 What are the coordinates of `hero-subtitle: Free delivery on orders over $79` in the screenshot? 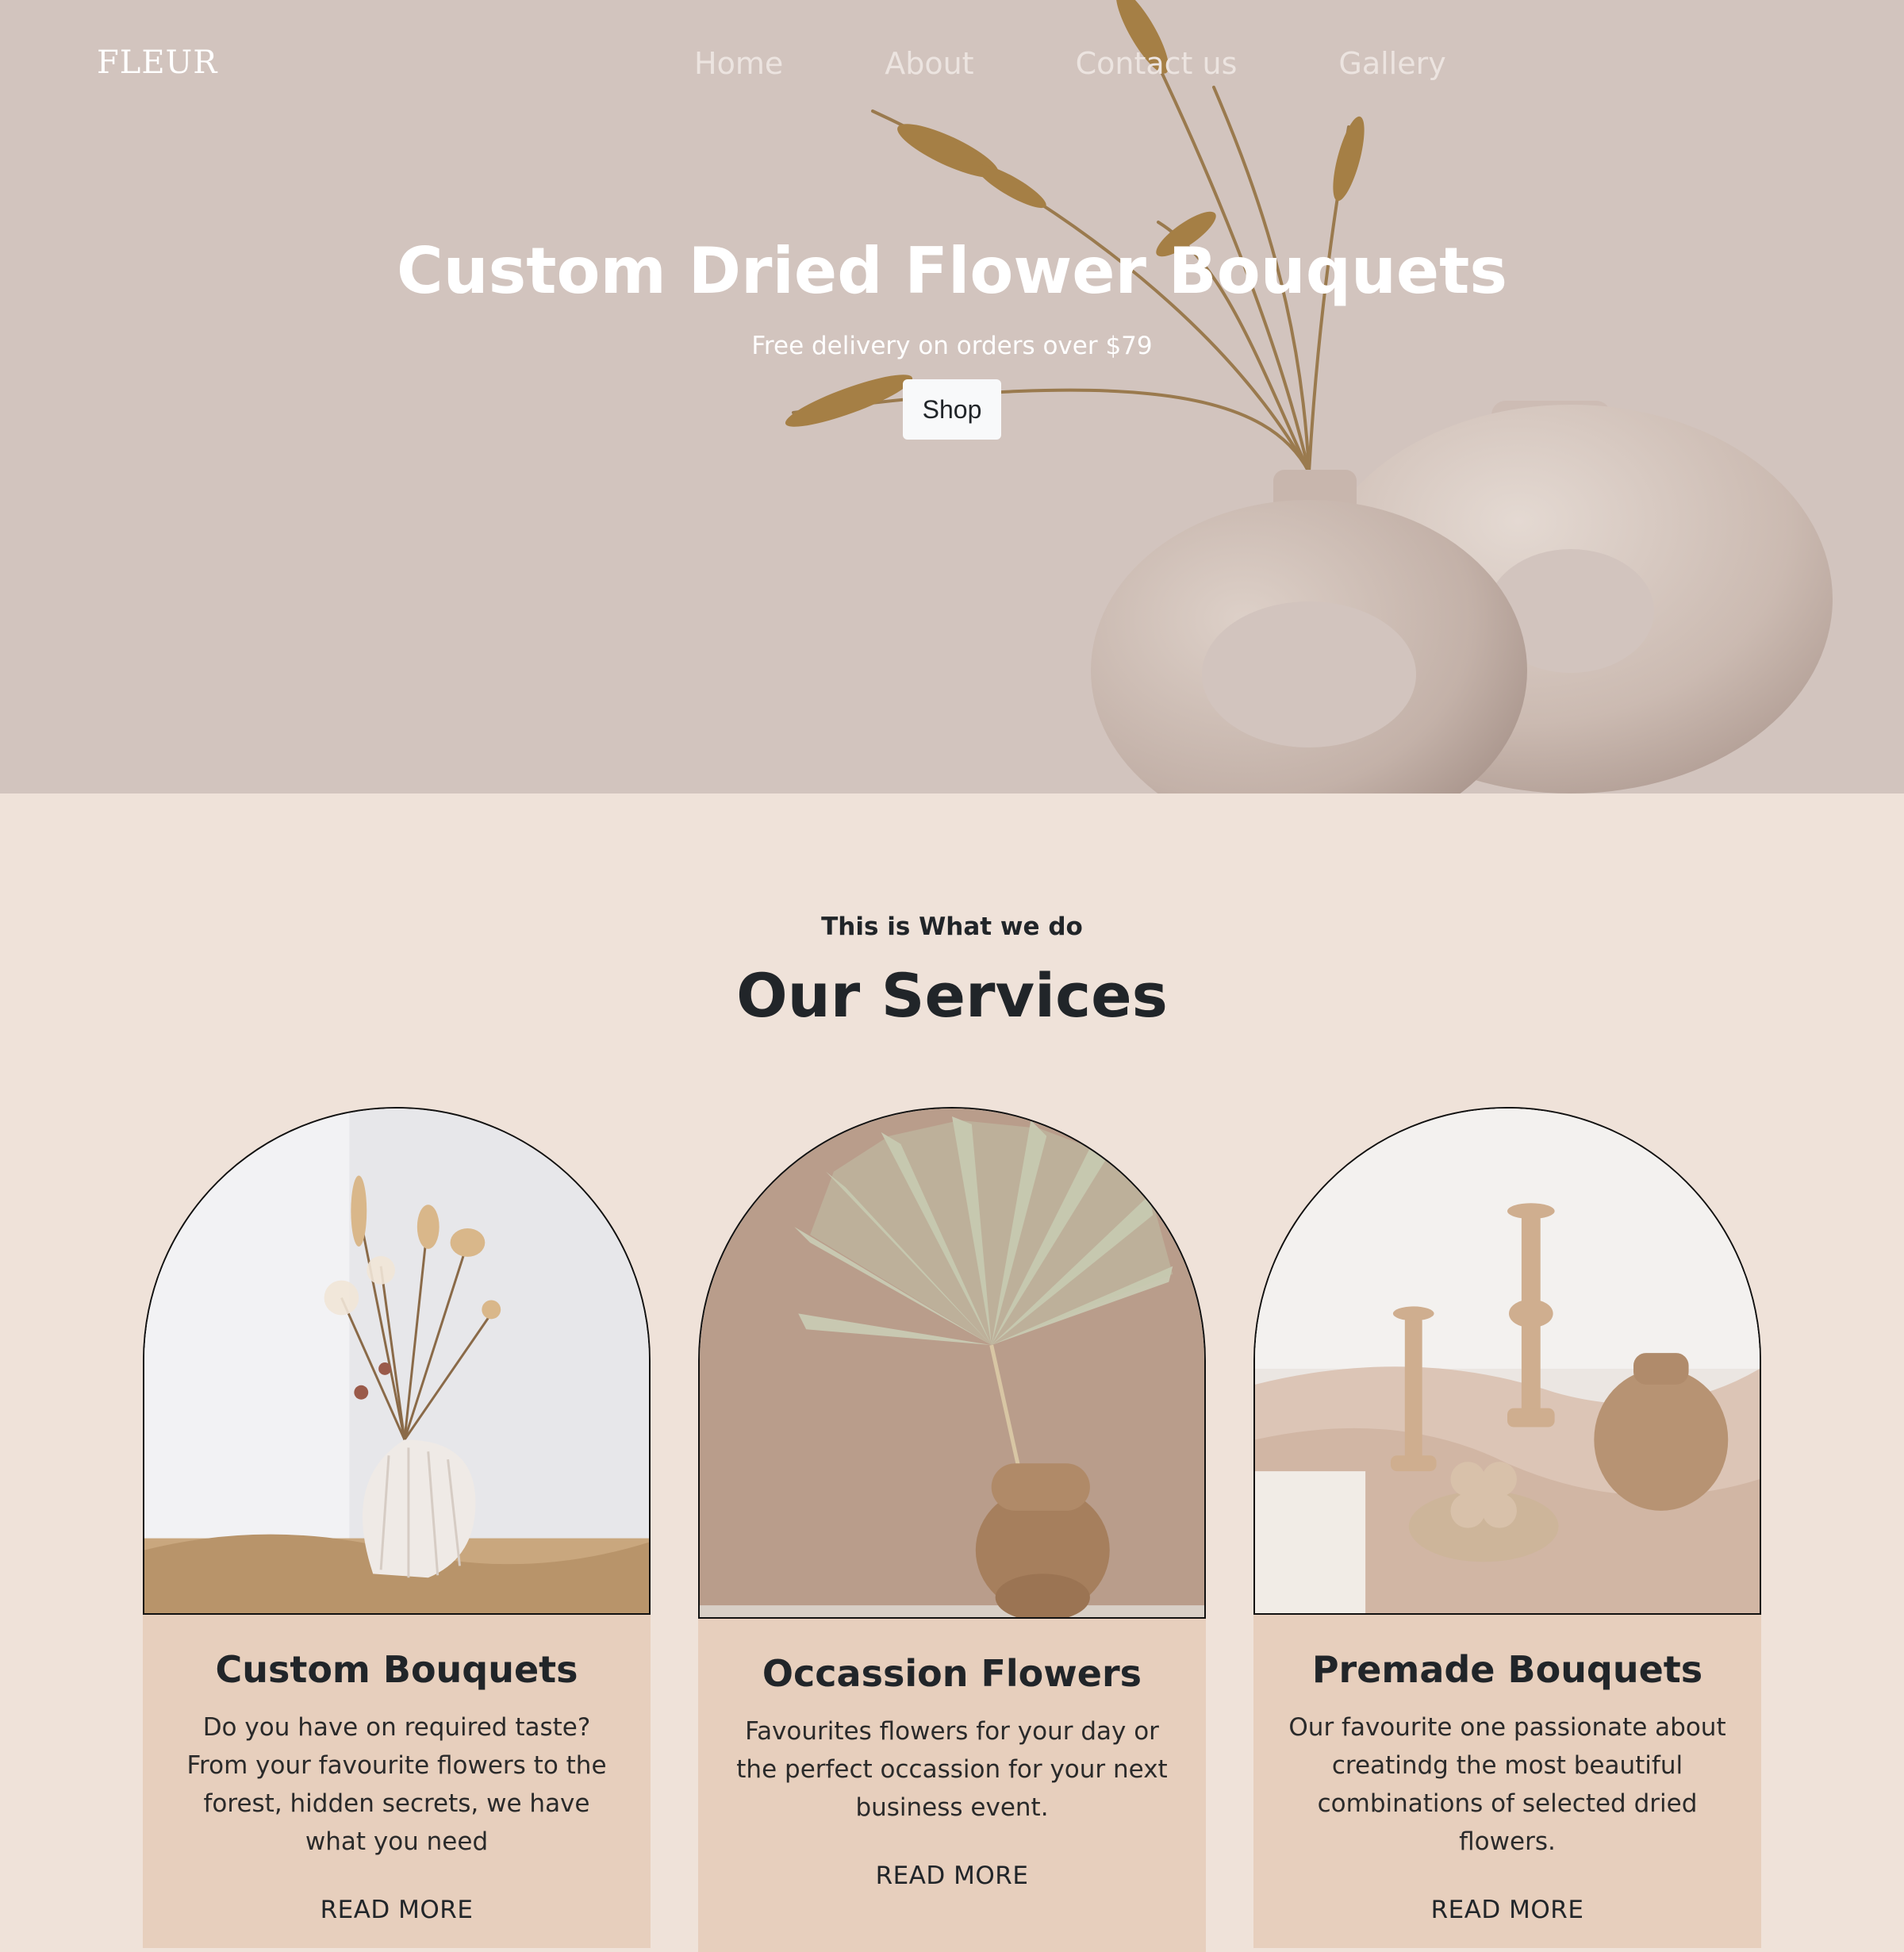 It's located at (952, 346).